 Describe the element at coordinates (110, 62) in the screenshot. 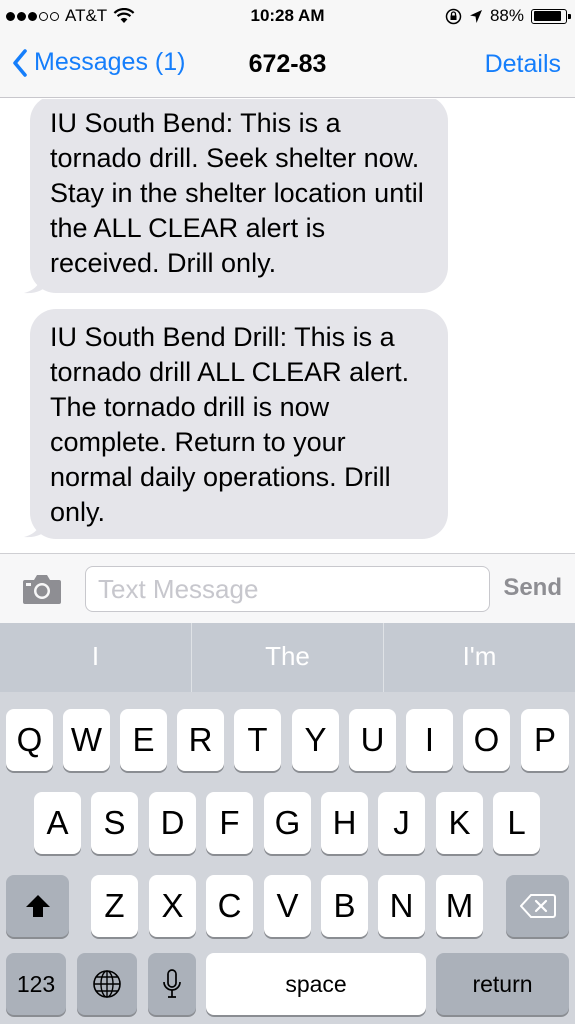

I see `back-button-label: Messages (1)` at that location.